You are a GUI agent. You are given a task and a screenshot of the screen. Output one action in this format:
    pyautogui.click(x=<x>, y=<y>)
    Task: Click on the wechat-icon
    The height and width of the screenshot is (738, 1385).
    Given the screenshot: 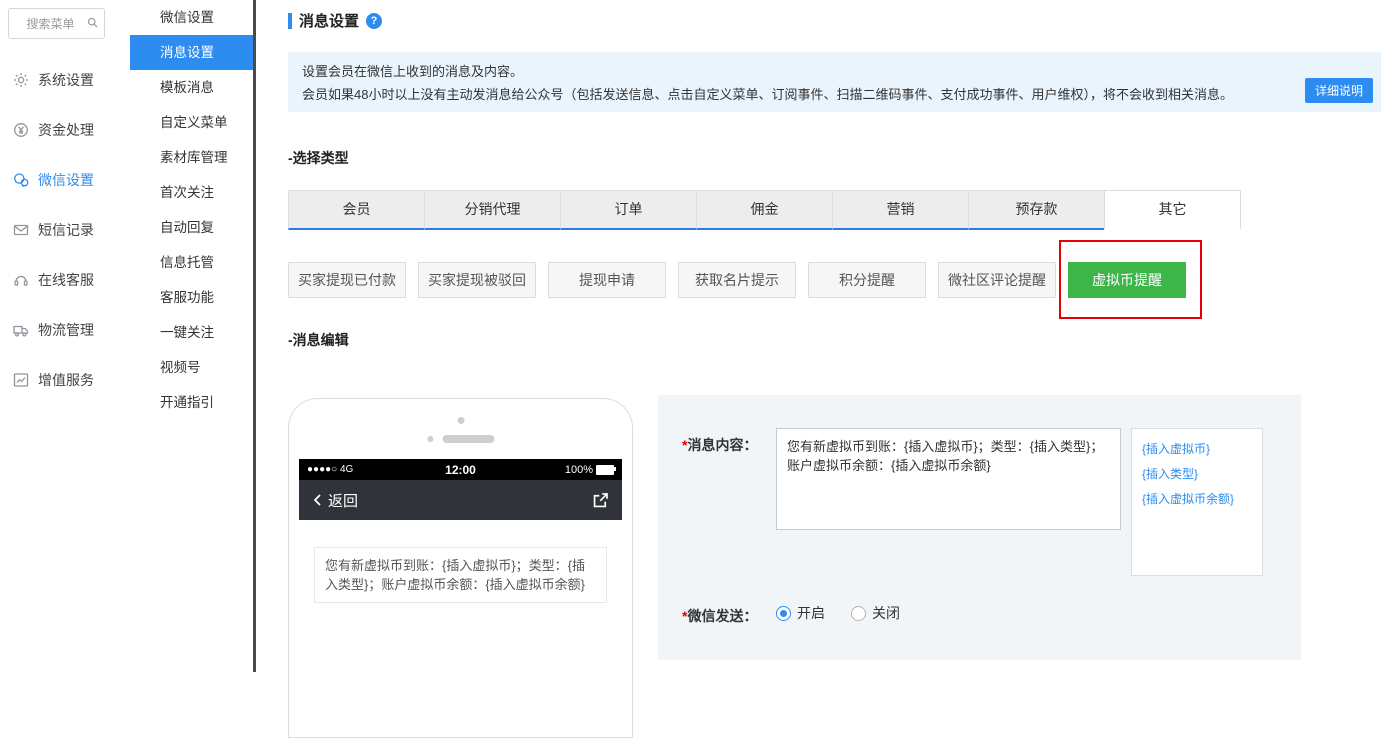 What is the action you would take?
    pyautogui.click(x=21, y=180)
    